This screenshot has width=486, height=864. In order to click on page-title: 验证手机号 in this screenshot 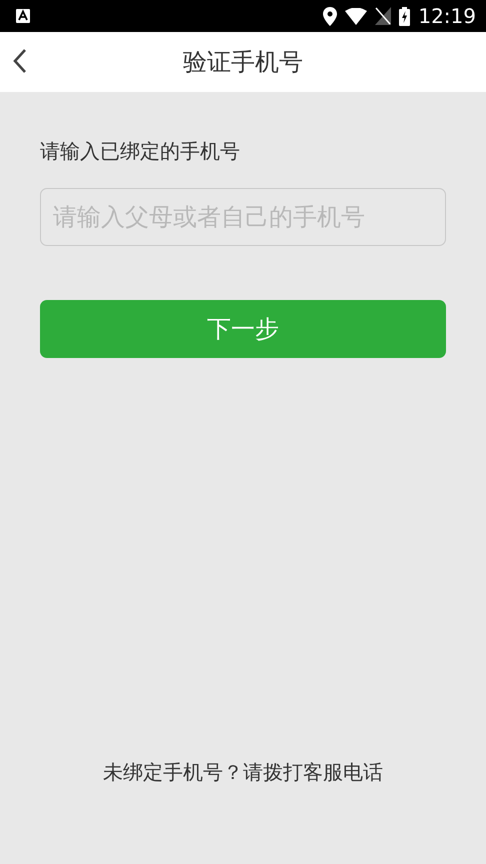, I will do `click(243, 62)`.